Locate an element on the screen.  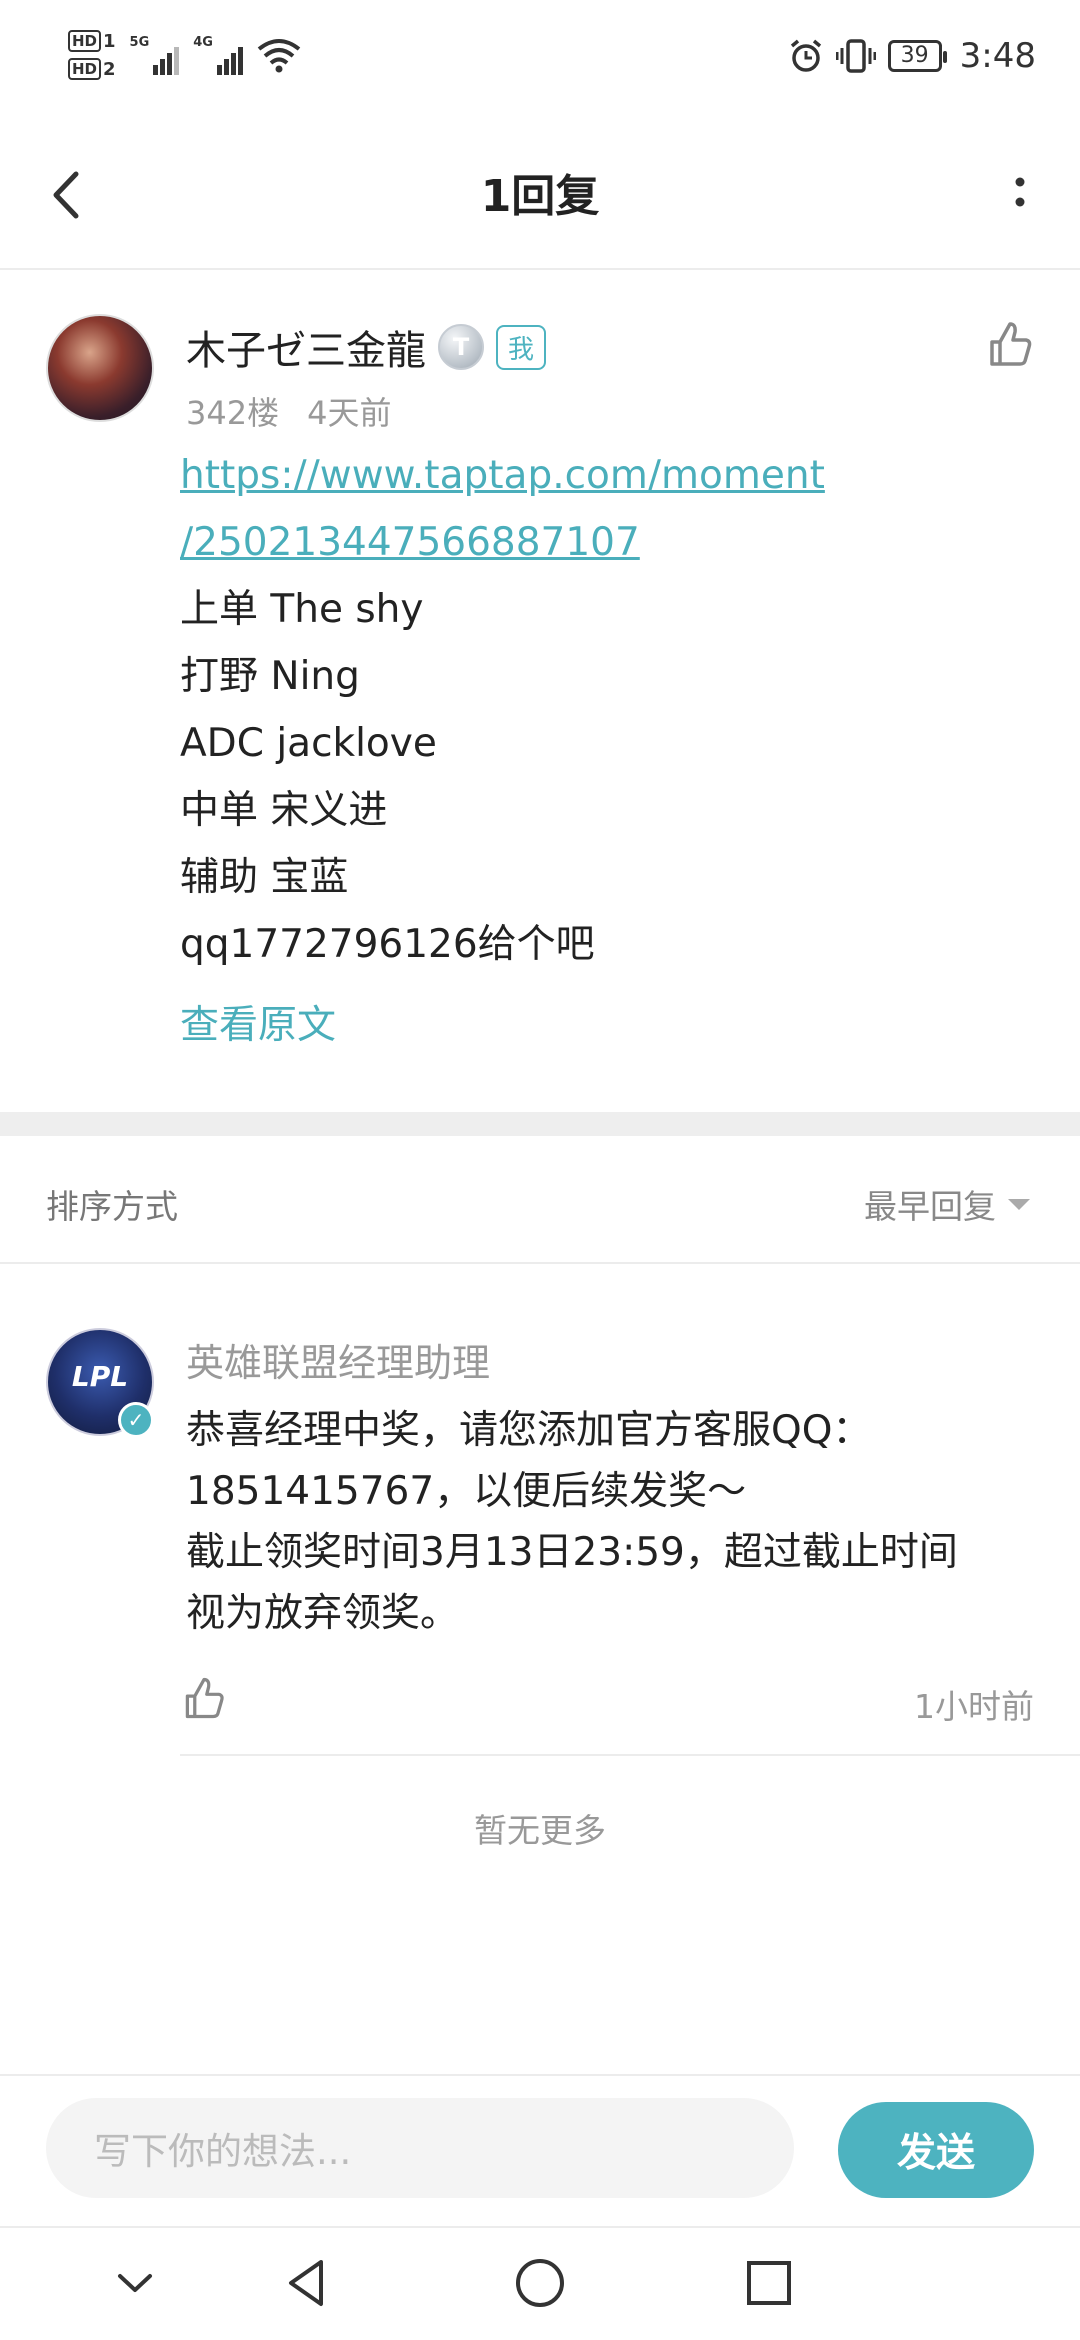
reply-time: 1小时前 is located at coordinates (974, 1706).